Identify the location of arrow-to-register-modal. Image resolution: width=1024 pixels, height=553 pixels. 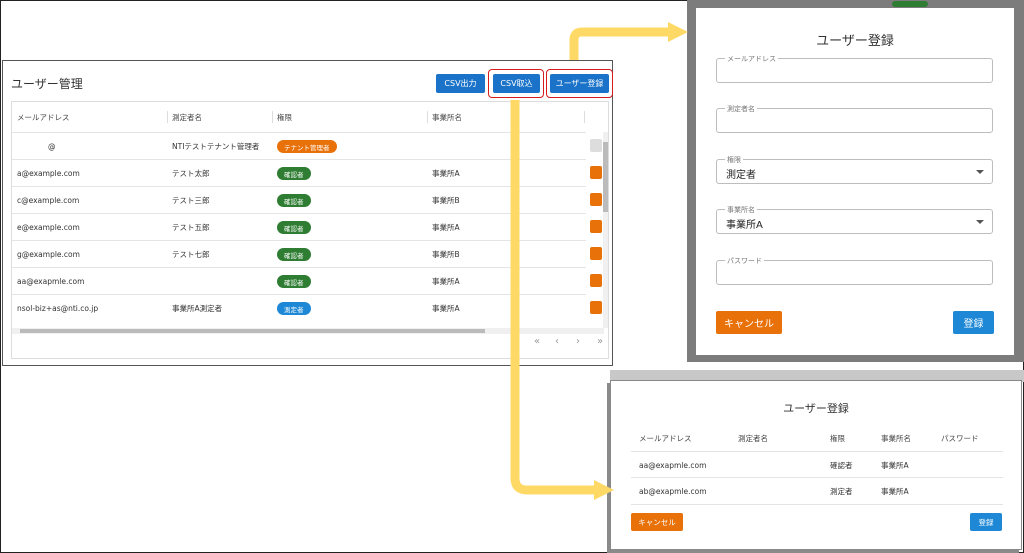
(619, 43).